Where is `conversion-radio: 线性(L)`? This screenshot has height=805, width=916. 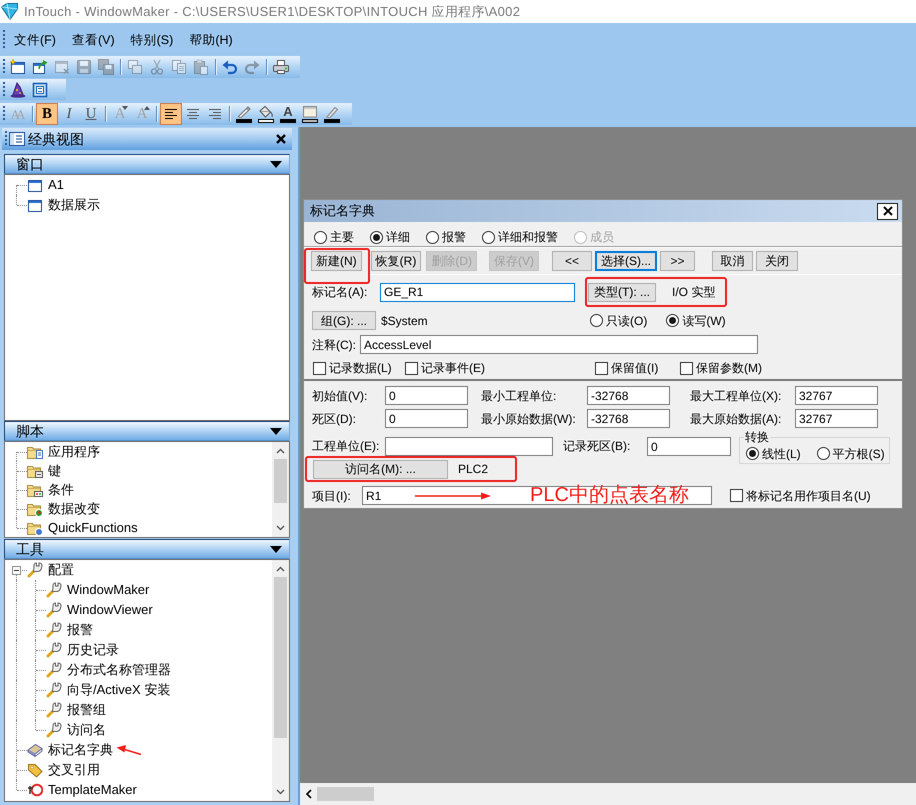
conversion-radio: 线性(L) is located at coordinates (773, 454).